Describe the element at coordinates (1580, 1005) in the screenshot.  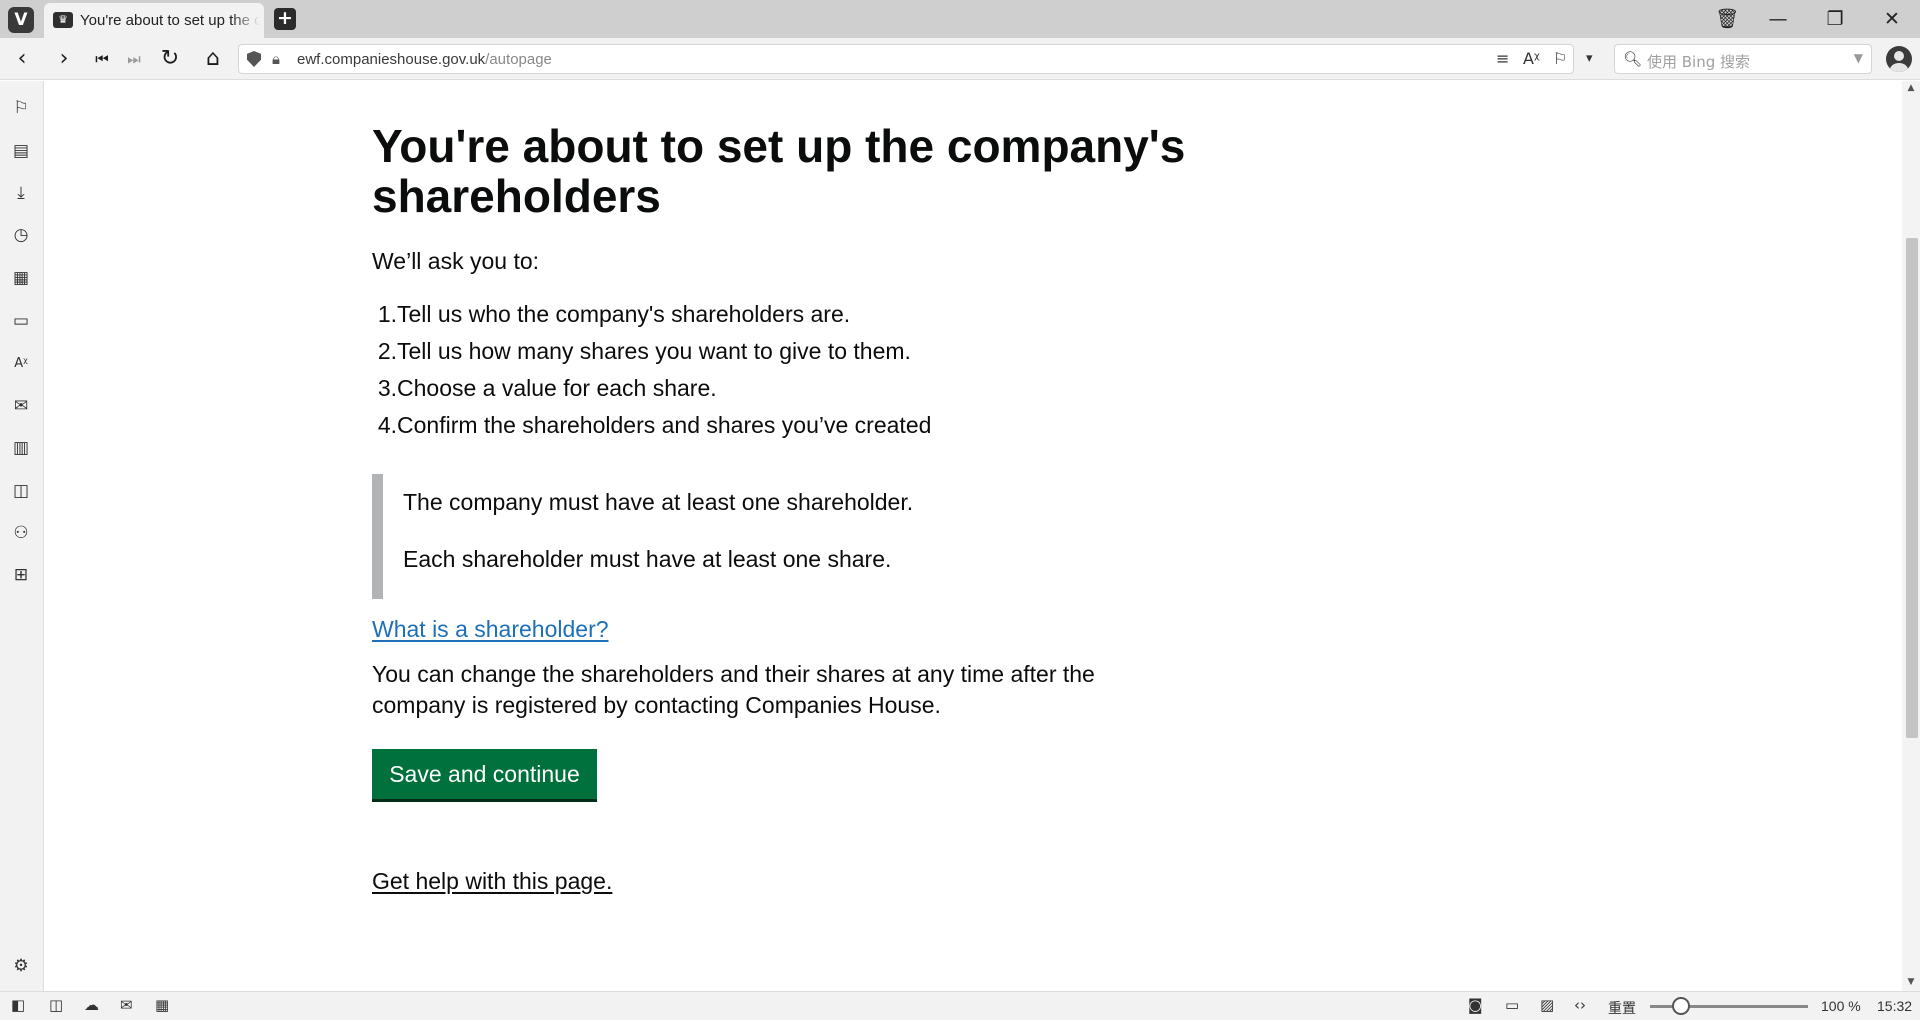
I see `page-actions-icon: ‹›` at that location.